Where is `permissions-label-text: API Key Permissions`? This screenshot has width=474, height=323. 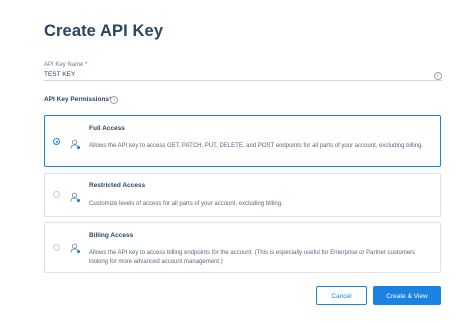 permissions-label-text: API Key Permissions is located at coordinates (77, 99).